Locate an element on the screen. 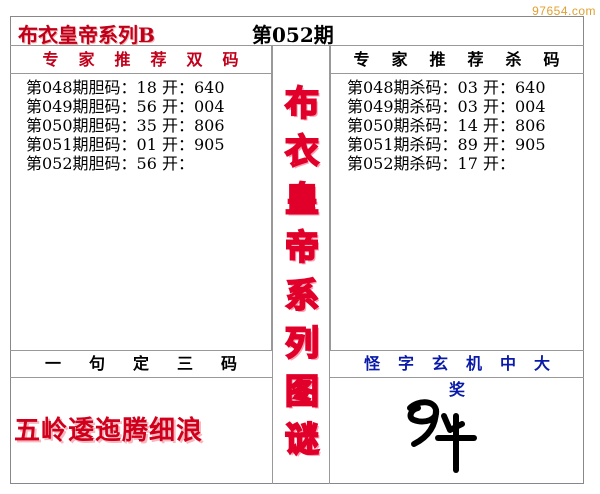 This screenshot has height=494, width=600. list-item: 第049期胆码：56 开：004 is located at coordinates (125, 106).